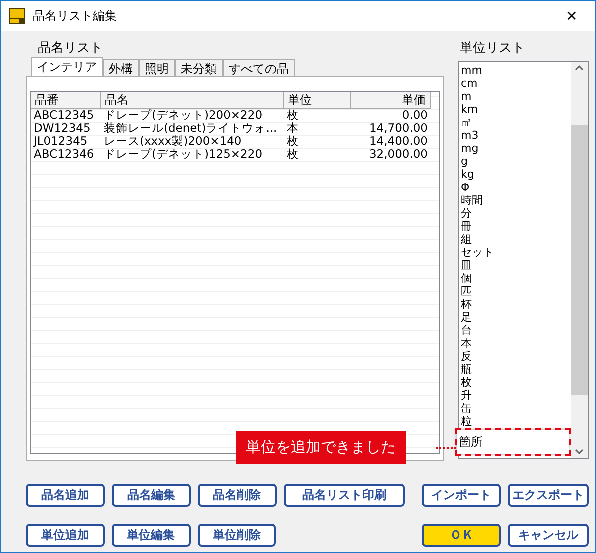 The width and height of the screenshot is (596, 553). Describe the element at coordinates (293, 128) in the screenshot. I see `table-cell-text: 本` at that location.